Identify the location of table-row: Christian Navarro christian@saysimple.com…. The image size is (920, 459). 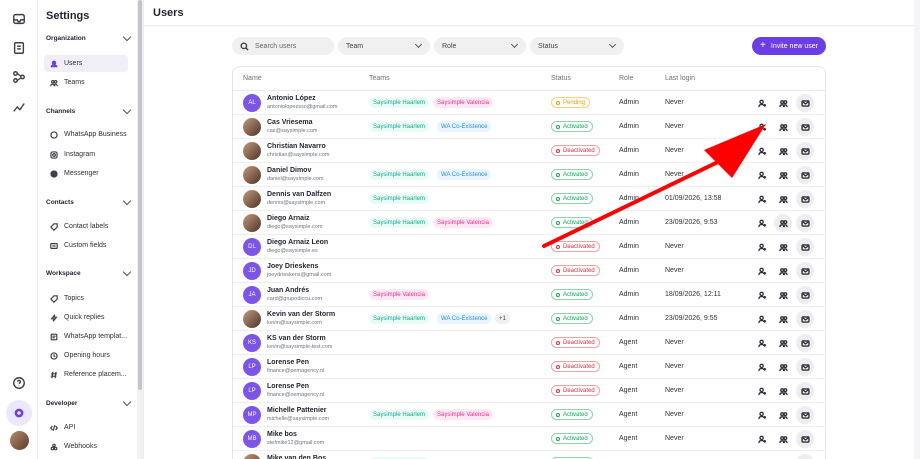
(529, 151).